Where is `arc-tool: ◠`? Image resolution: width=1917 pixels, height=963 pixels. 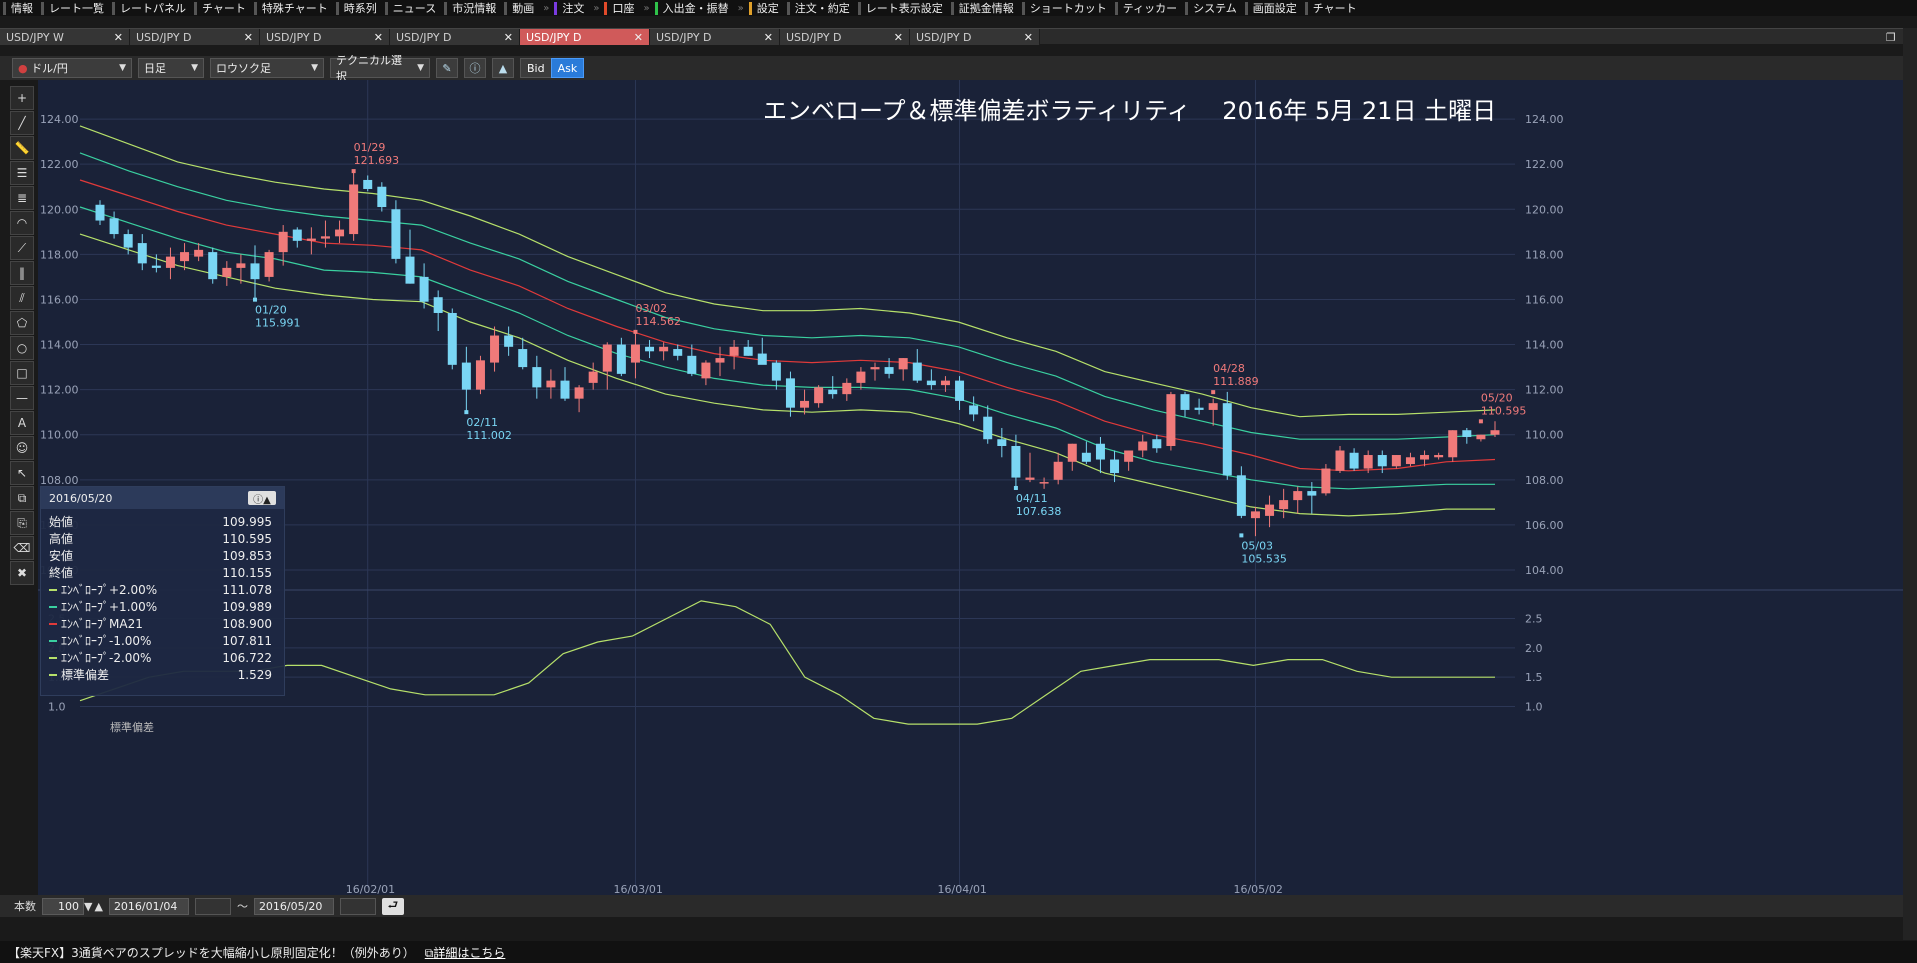
arc-tool: ◠ is located at coordinates (22, 223).